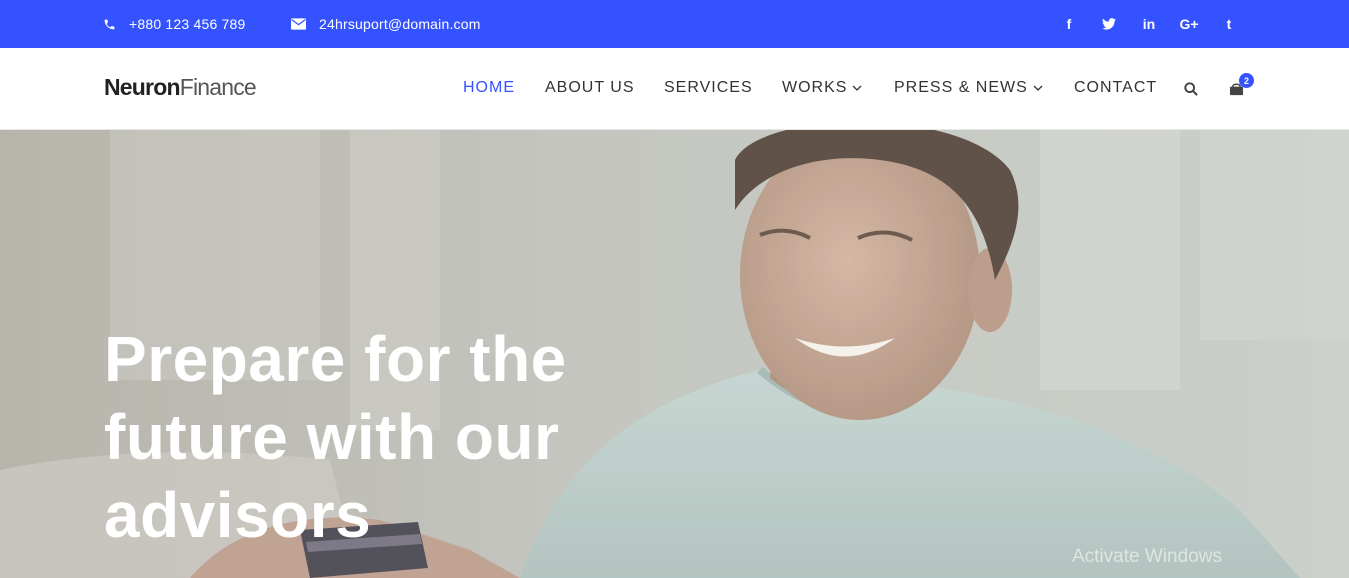 Image resolution: width=1349 pixels, height=578 pixels. I want to click on social-links: f in G+ t, so click(1158, 24).